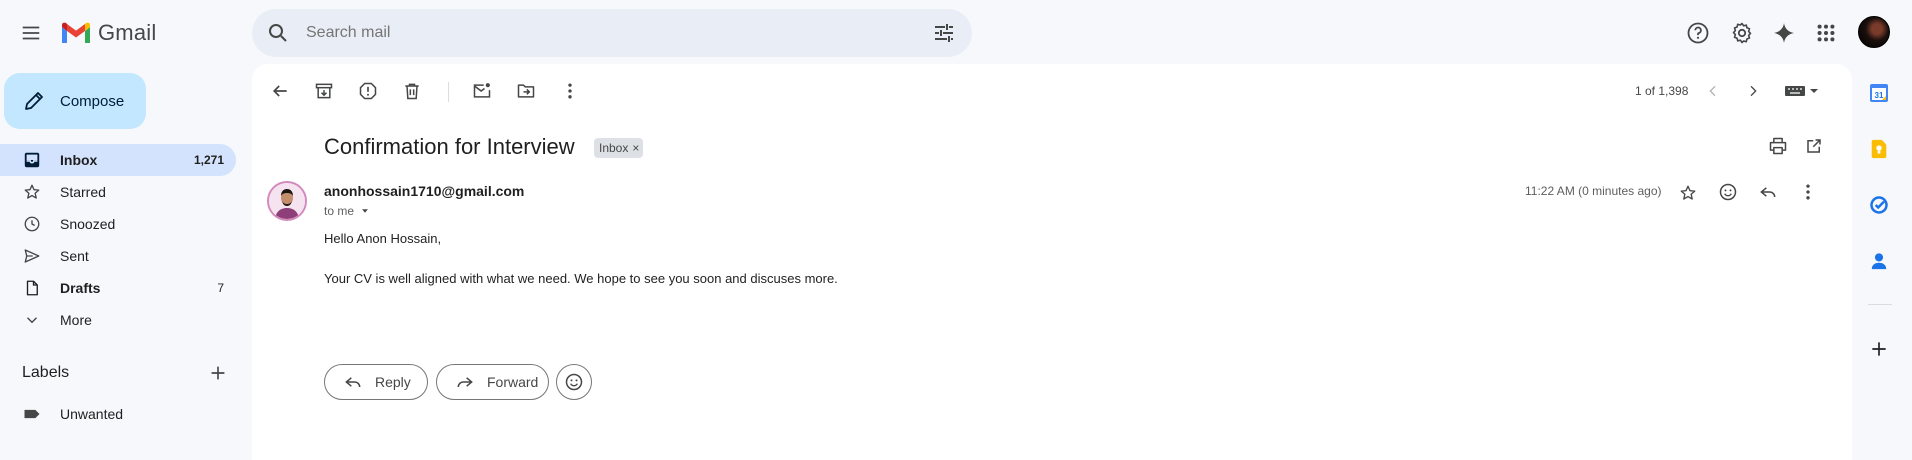 Image resolution: width=1912 pixels, height=460 pixels. What do you see at coordinates (513, 382) in the screenshot?
I see `forward-label: Forward` at bounding box center [513, 382].